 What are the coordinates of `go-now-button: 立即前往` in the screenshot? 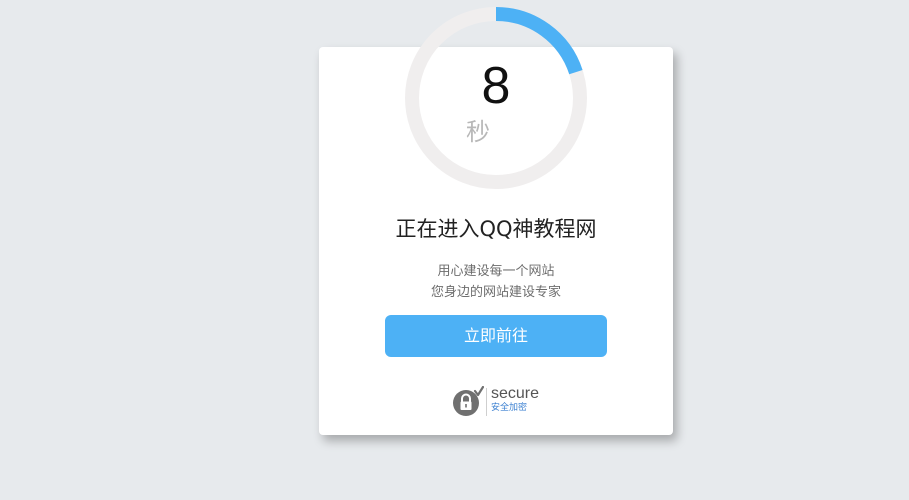 It's located at (496, 336).